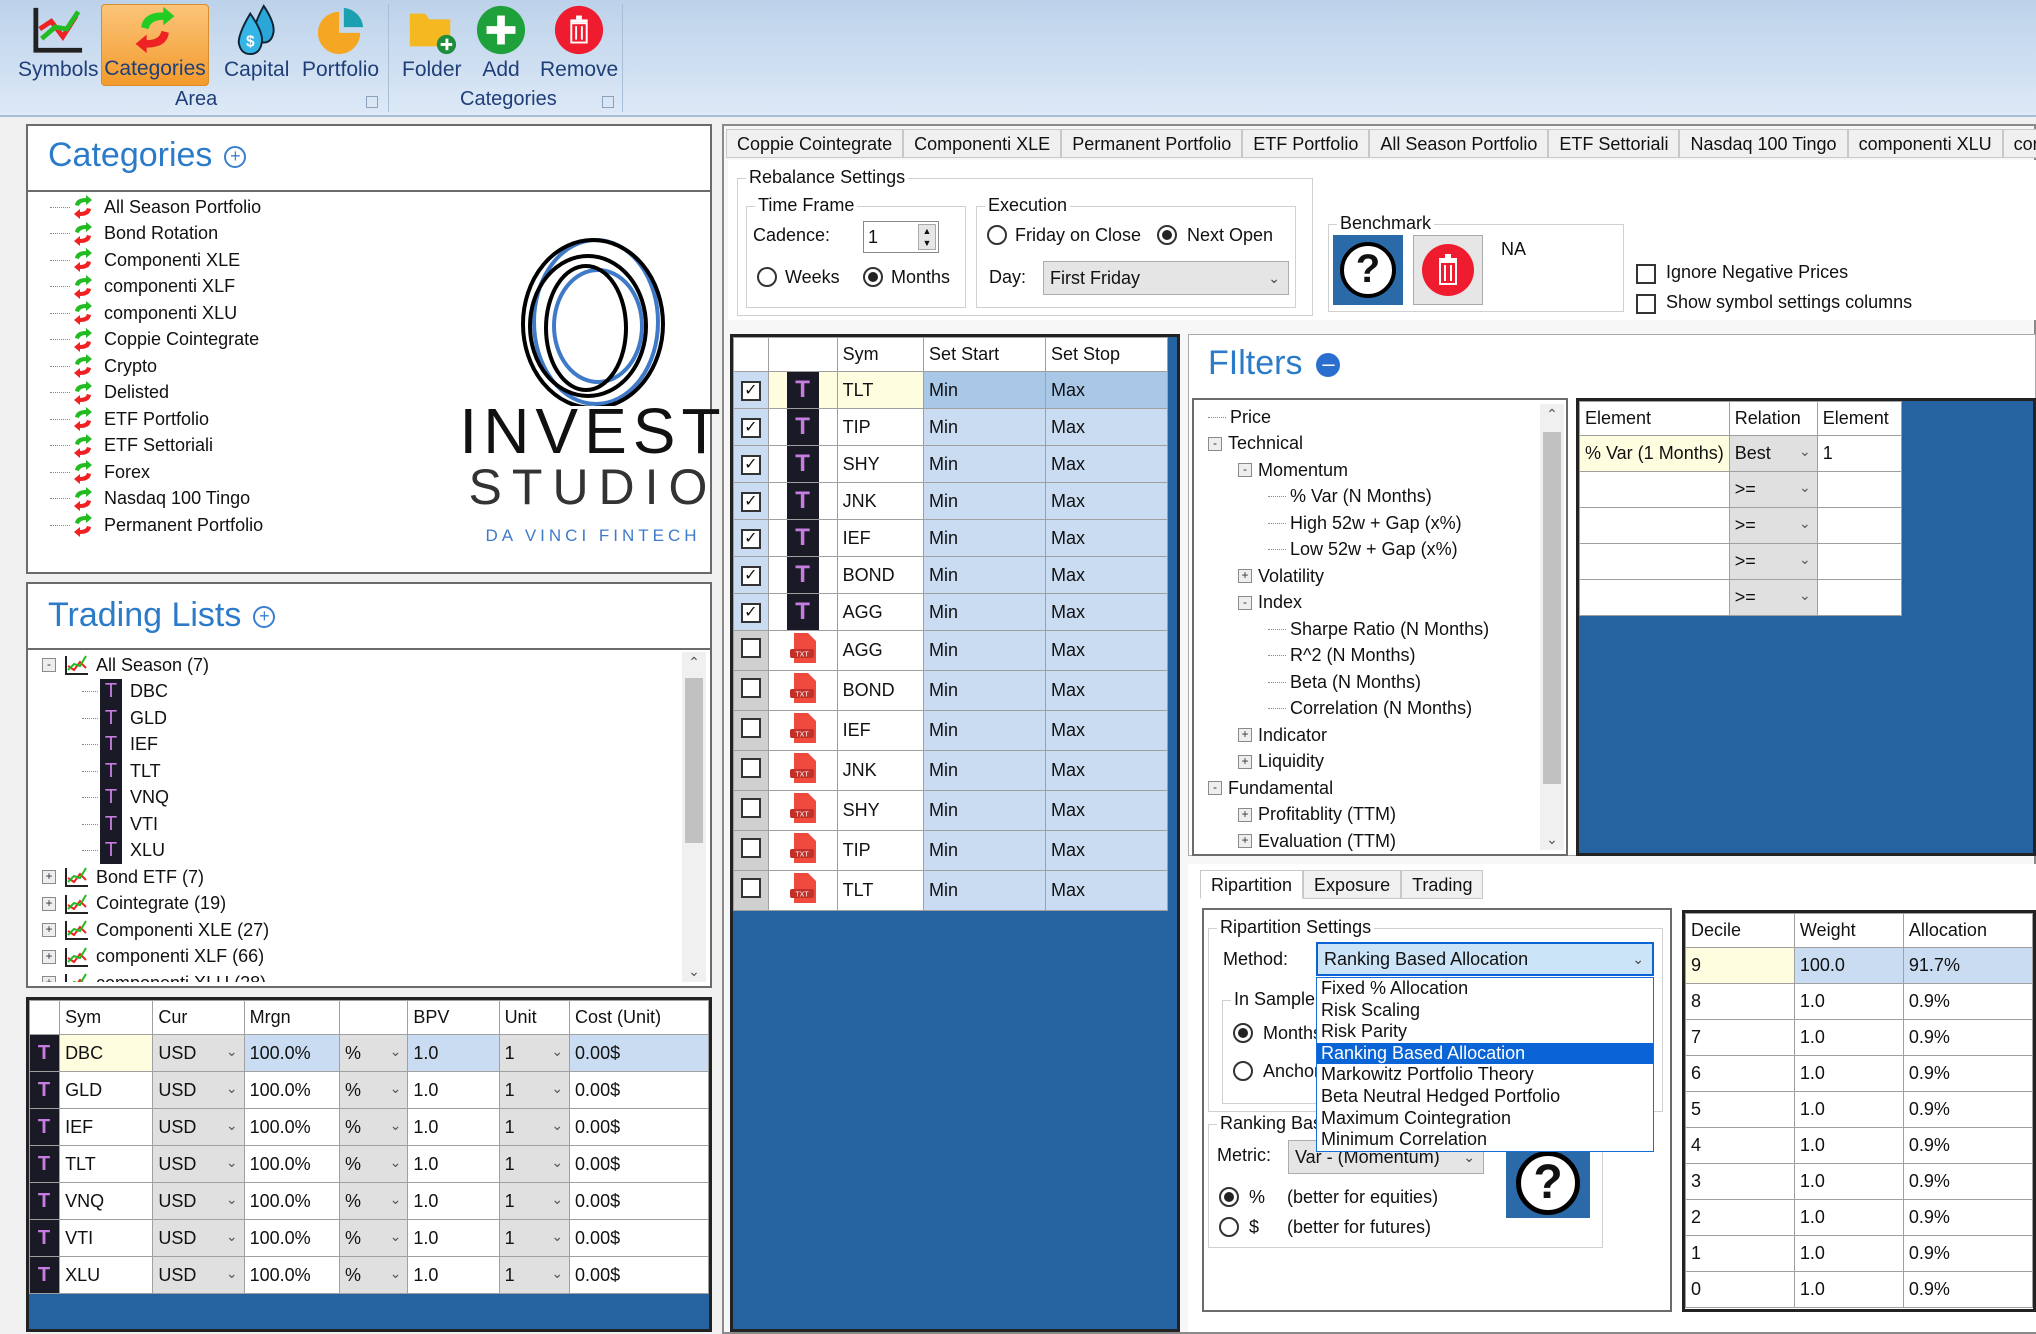  I want to click on category-item: All Season Portfolio, so click(156, 207).